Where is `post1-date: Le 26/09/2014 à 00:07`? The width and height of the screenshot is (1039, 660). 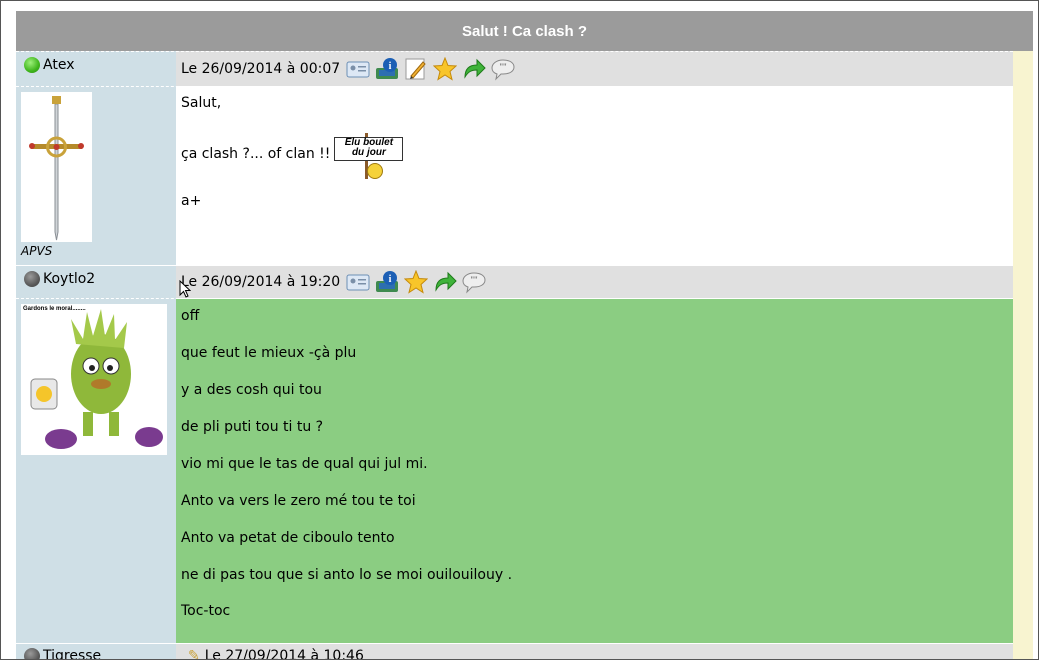
post1-date: Le 26/09/2014 à 00:07 is located at coordinates (261, 68).